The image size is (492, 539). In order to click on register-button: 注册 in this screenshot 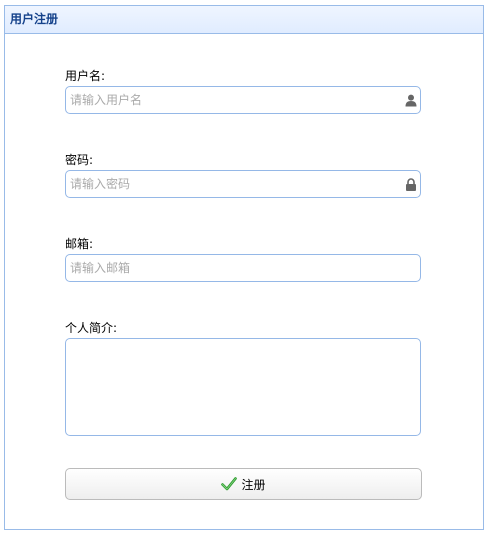, I will do `click(243, 484)`.